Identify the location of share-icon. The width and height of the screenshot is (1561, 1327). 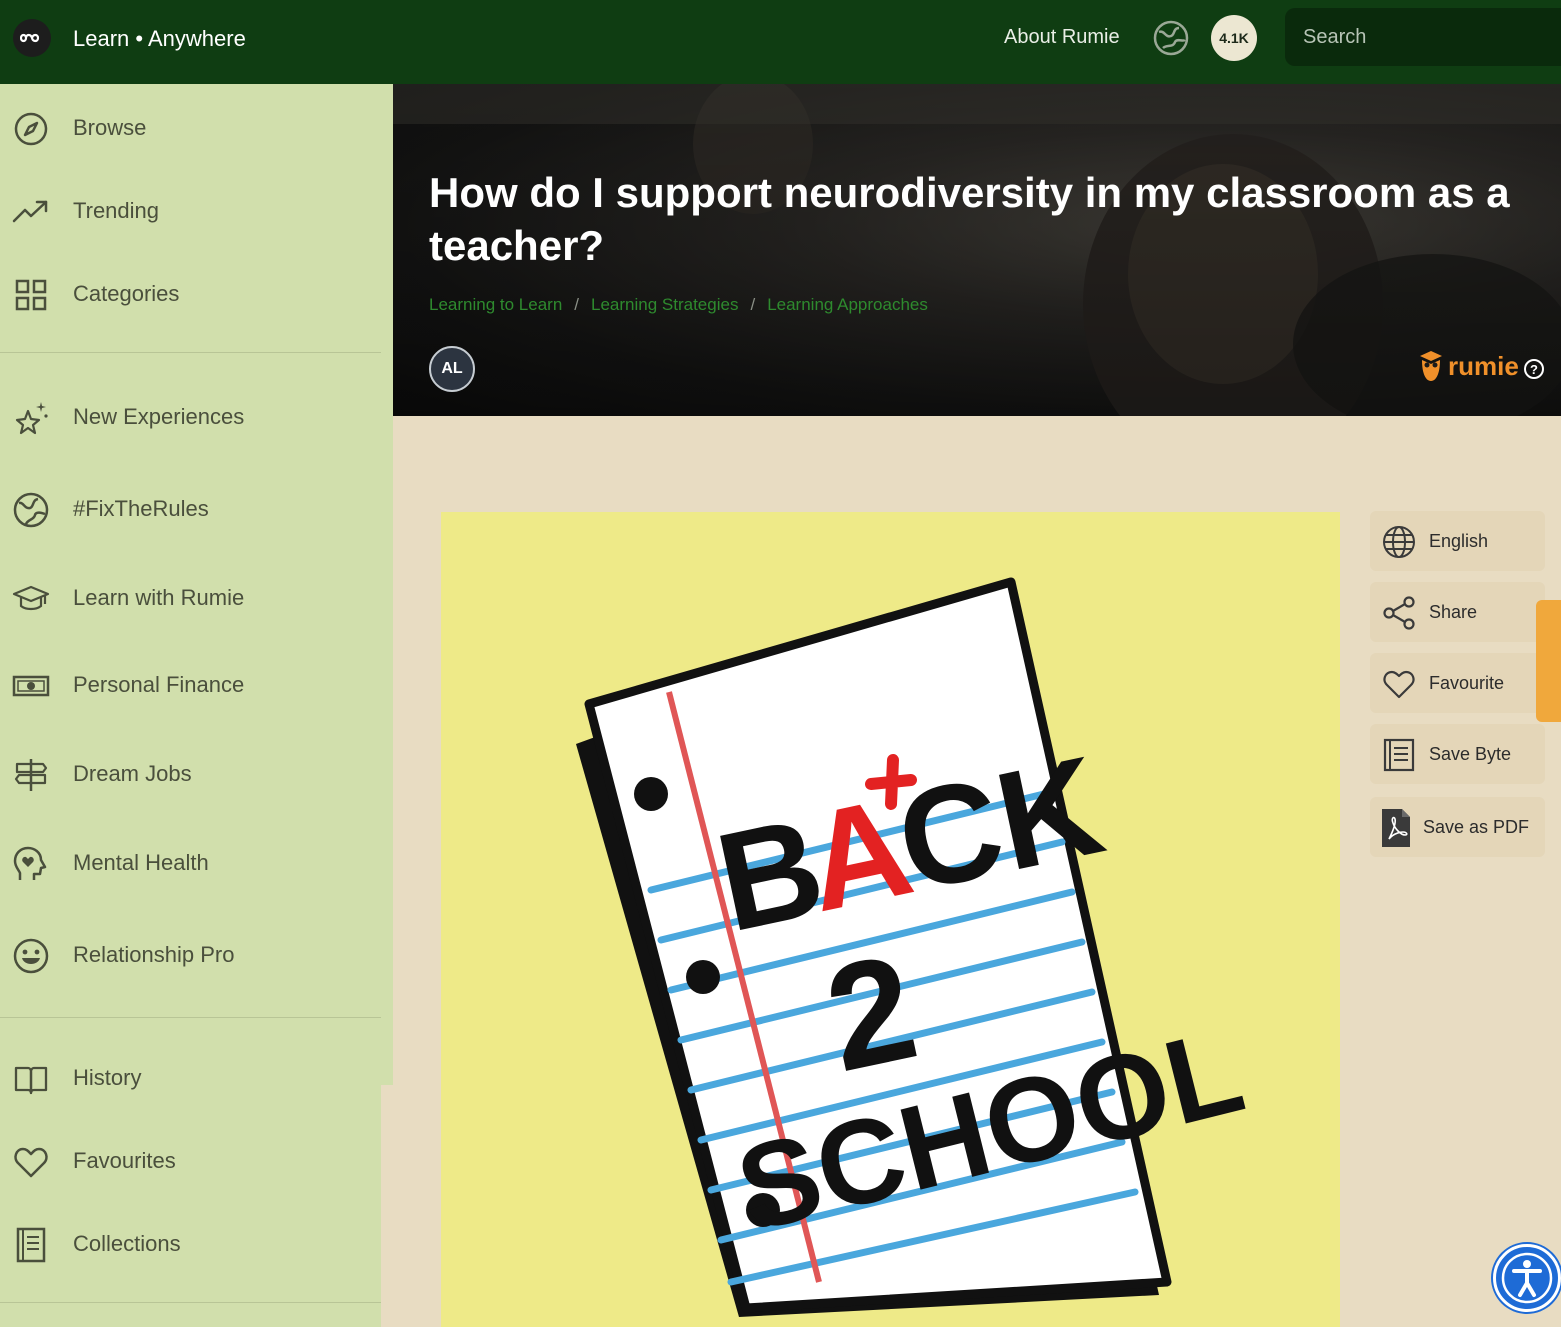
(1399, 613).